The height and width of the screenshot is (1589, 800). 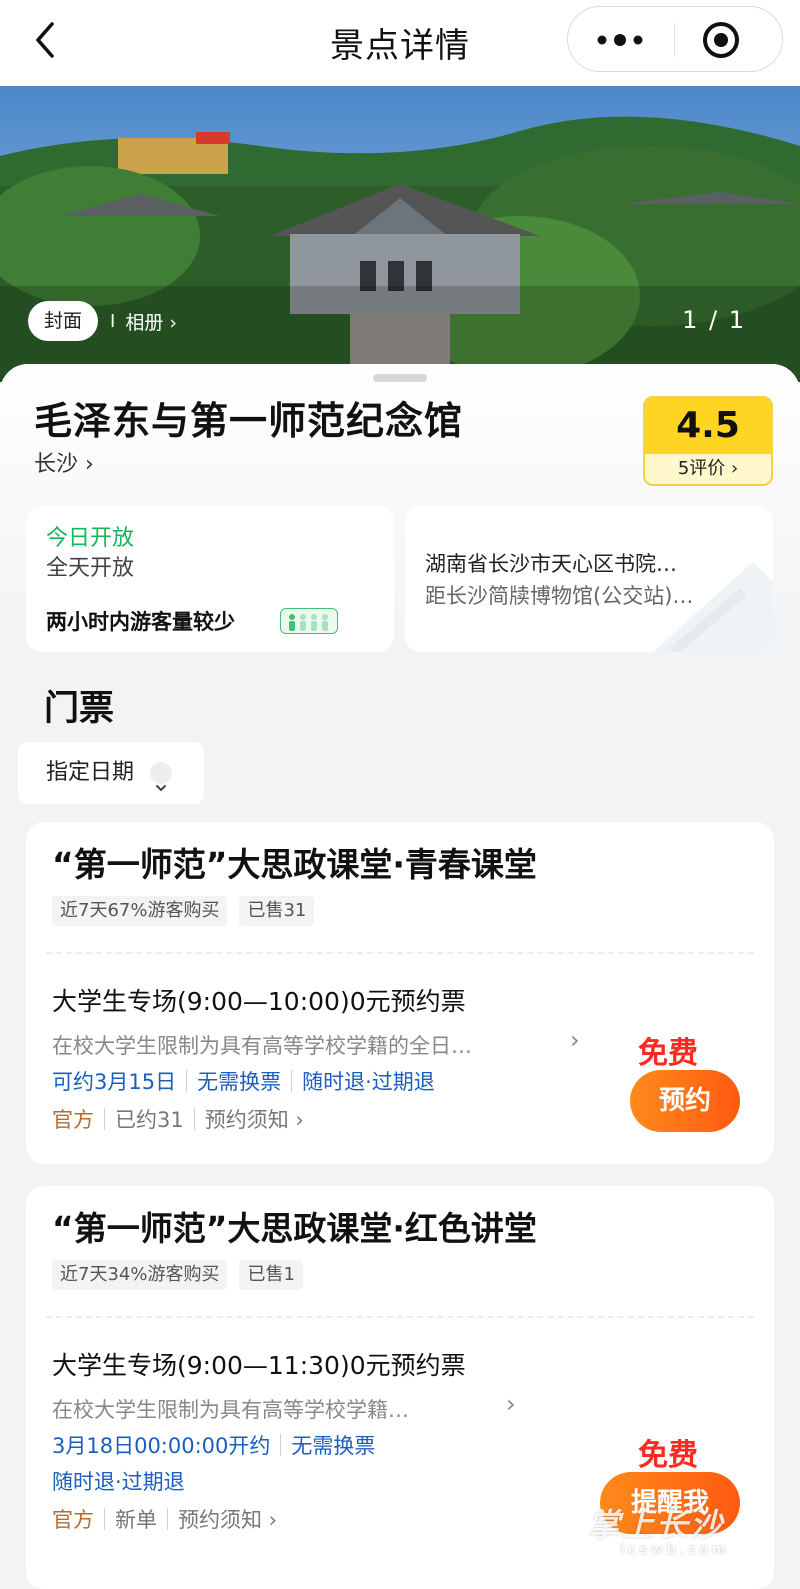 I want to click on purchase-rate-tag: 近7天67%游客购买, so click(x=140, y=911).